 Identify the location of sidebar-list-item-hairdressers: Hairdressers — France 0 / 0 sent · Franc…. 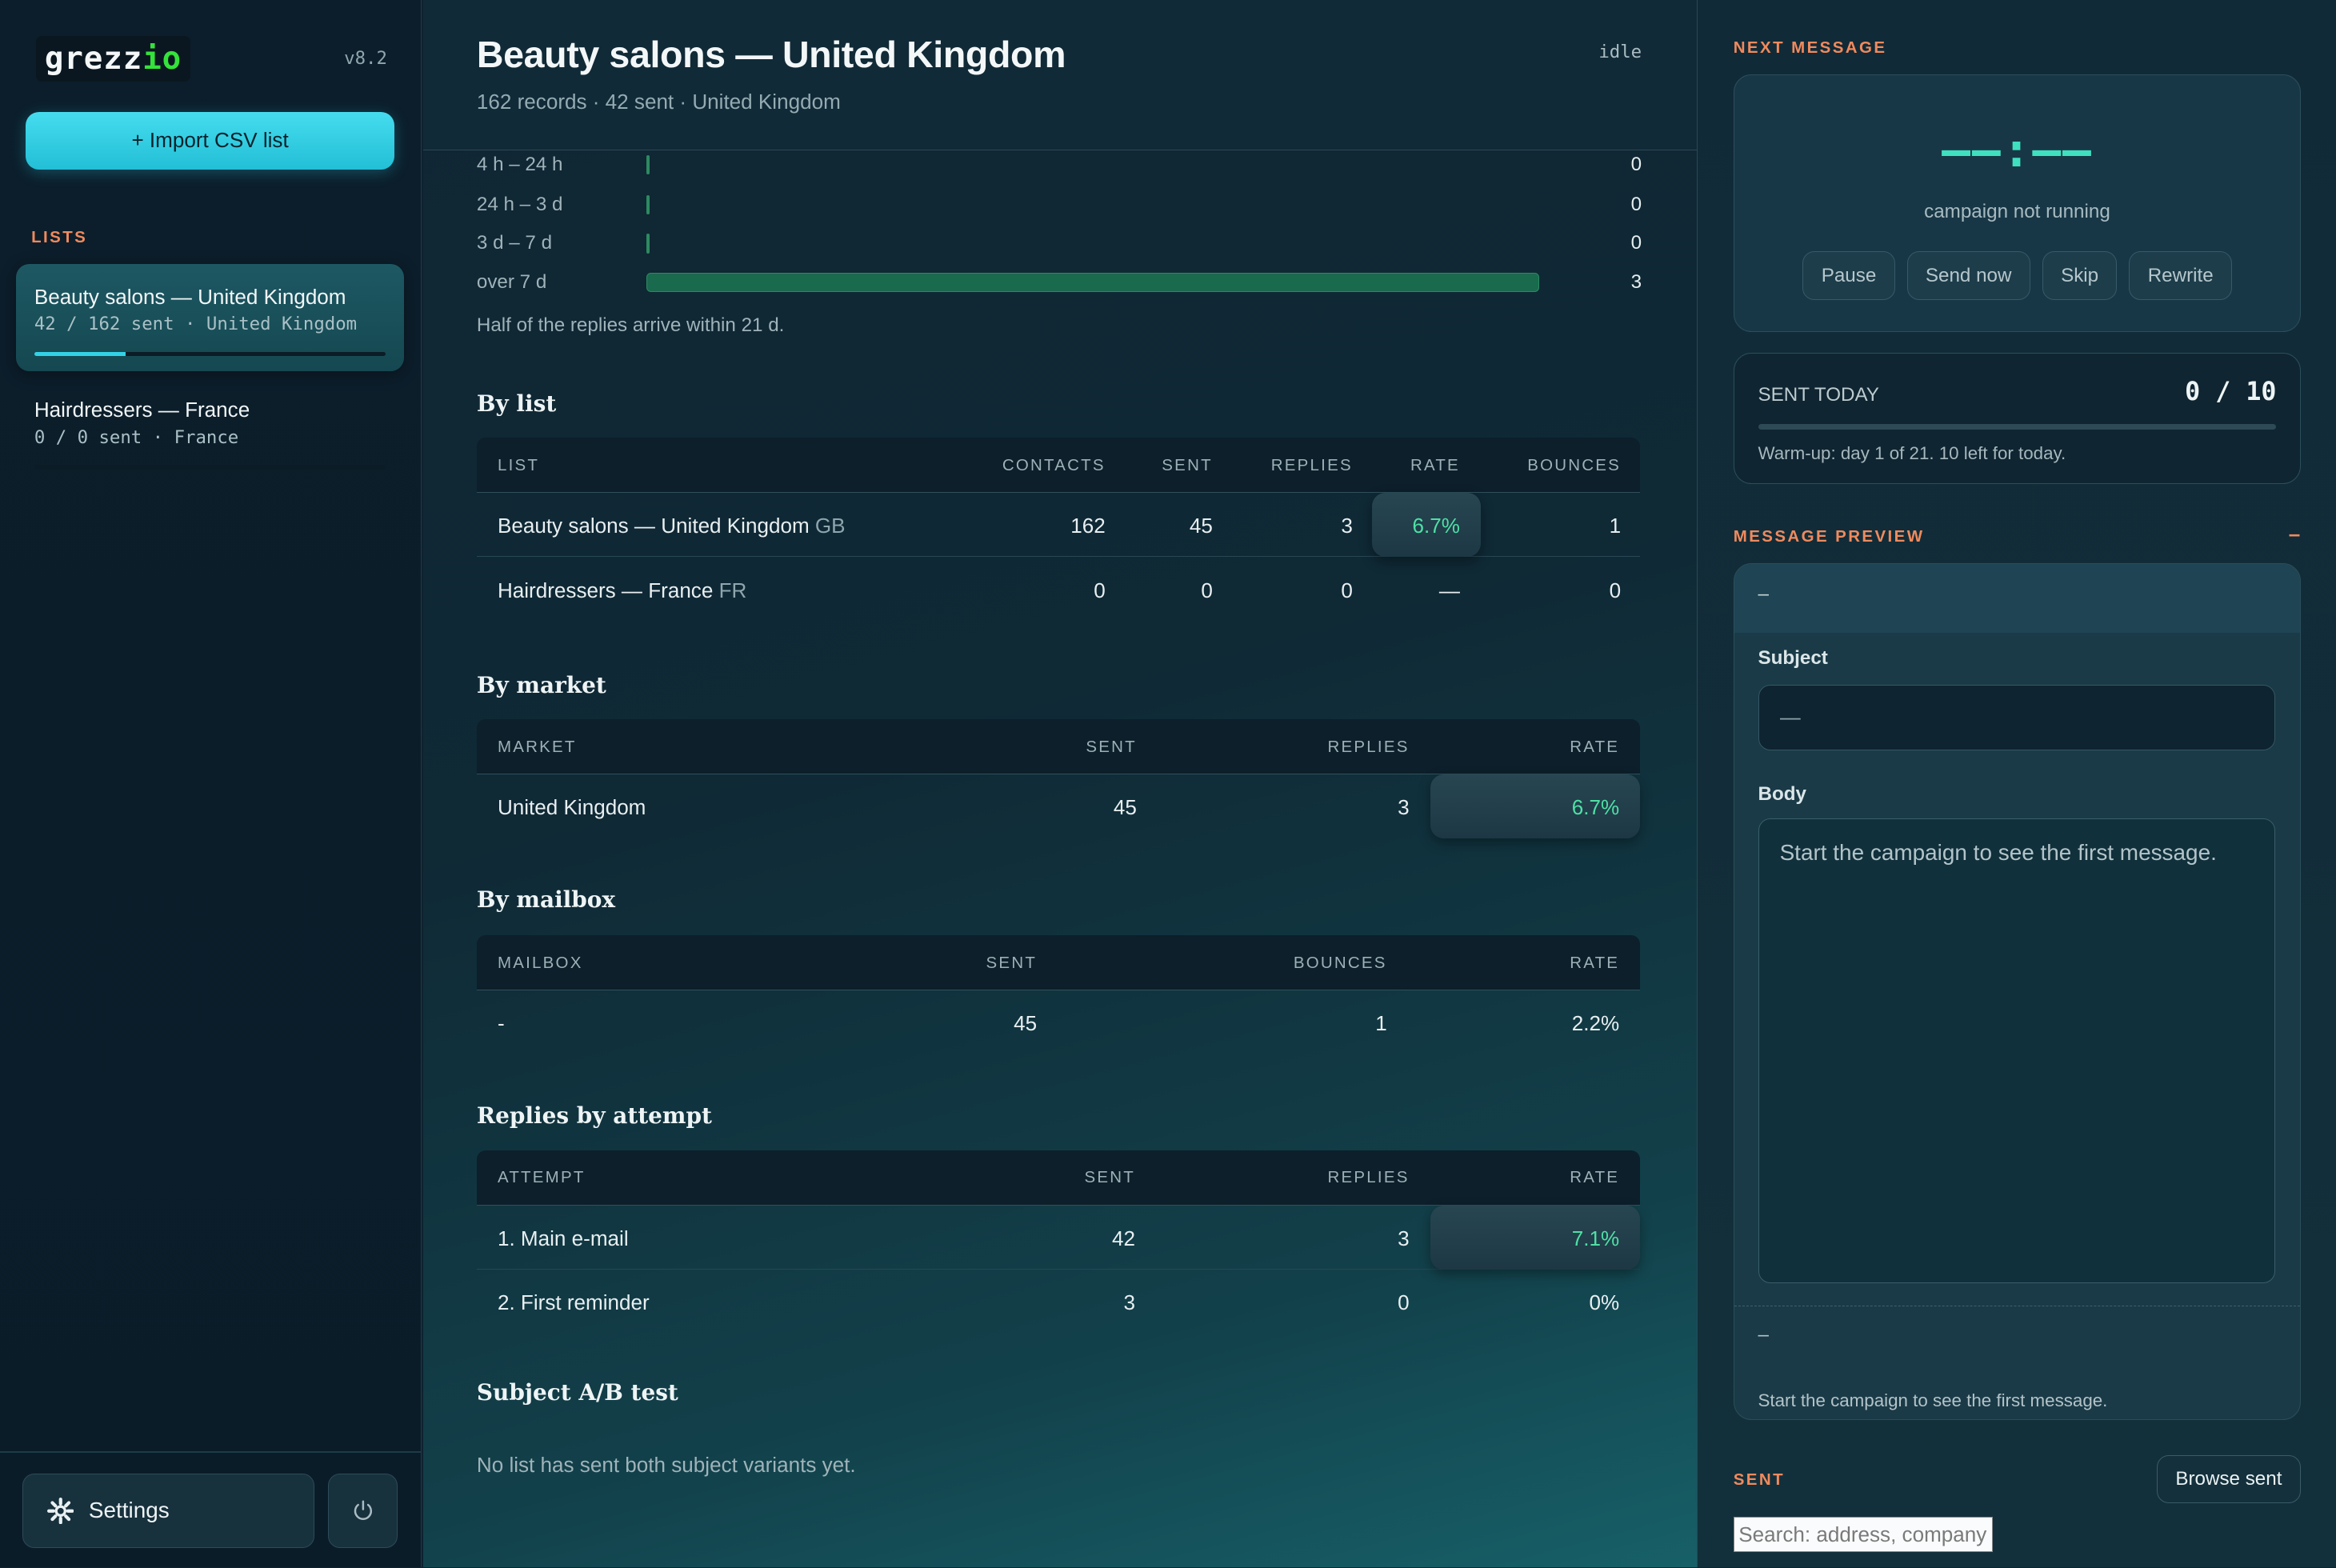
(209, 430).